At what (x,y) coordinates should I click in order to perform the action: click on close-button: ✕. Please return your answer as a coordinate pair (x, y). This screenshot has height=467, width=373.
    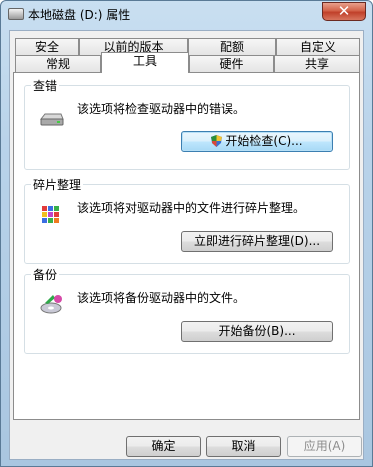
    Looking at the image, I should click on (344, 11).